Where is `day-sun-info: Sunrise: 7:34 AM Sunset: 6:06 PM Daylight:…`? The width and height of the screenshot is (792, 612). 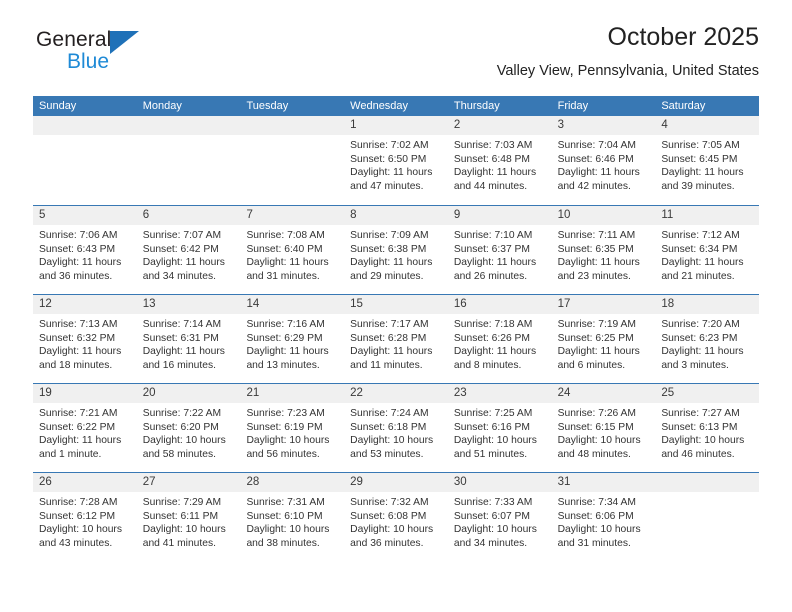
day-sun-info: Sunrise: 7:34 AM Sunset: 6:06 PM Daylight:… is located at coordinates (604, 521).